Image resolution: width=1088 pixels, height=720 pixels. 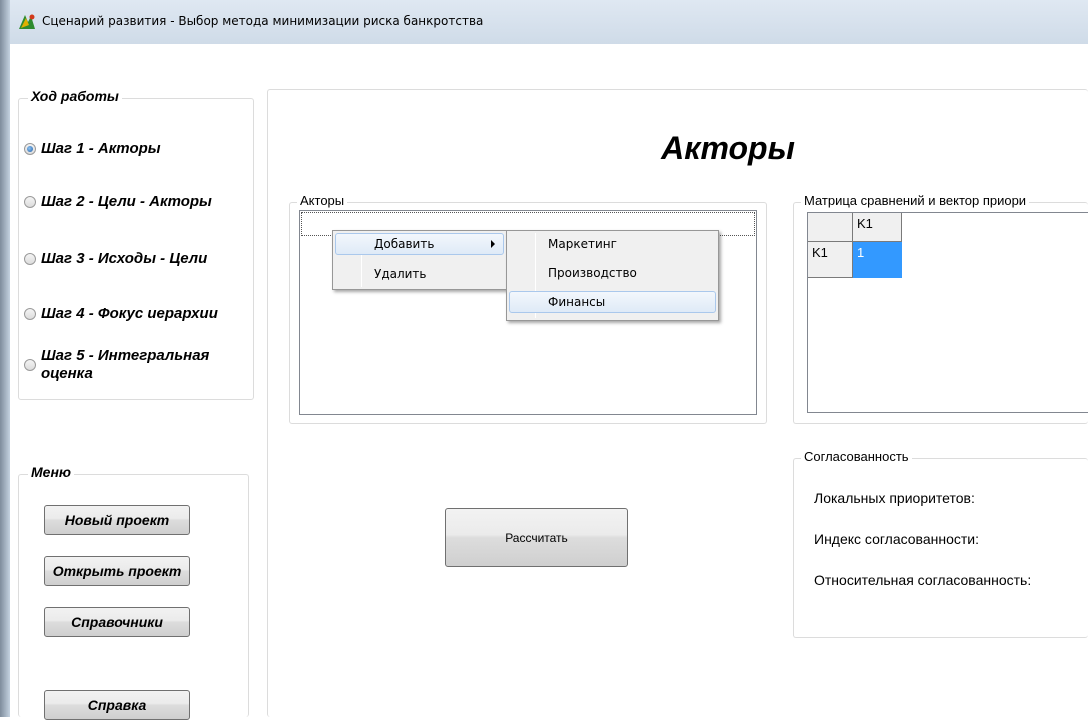 What do you see at coordinates (419, 260) in the screenshot?
I see `context-menu: Добавить Удалить` at bounding box center [419, 260].